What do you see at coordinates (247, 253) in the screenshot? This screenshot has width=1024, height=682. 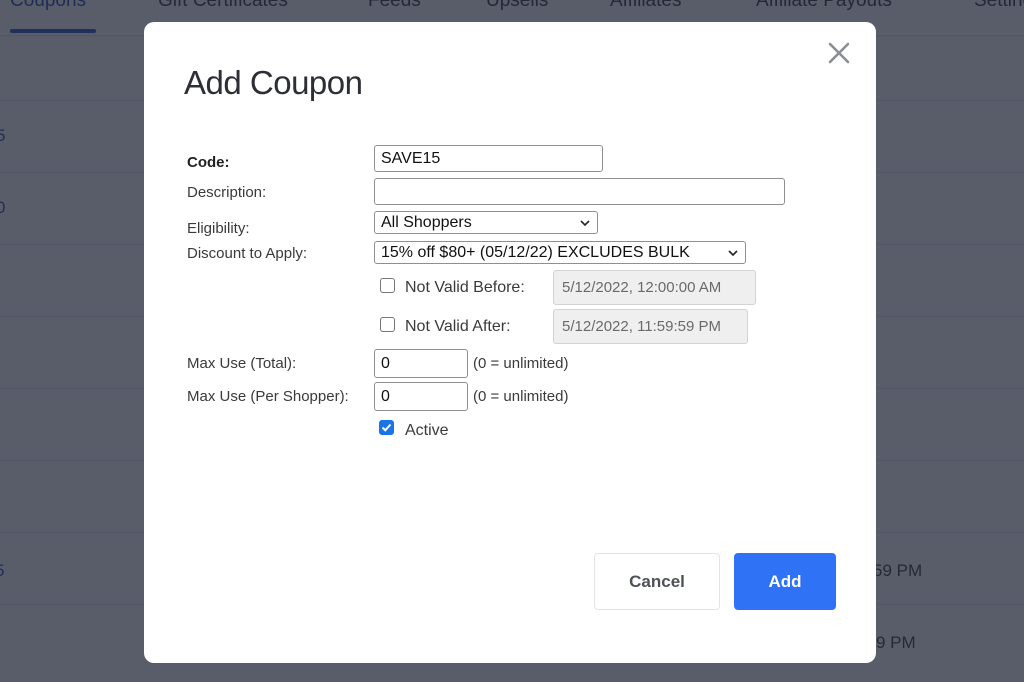 I see `discount-label: Discount to Apply:` at bounding box center [247, 253].